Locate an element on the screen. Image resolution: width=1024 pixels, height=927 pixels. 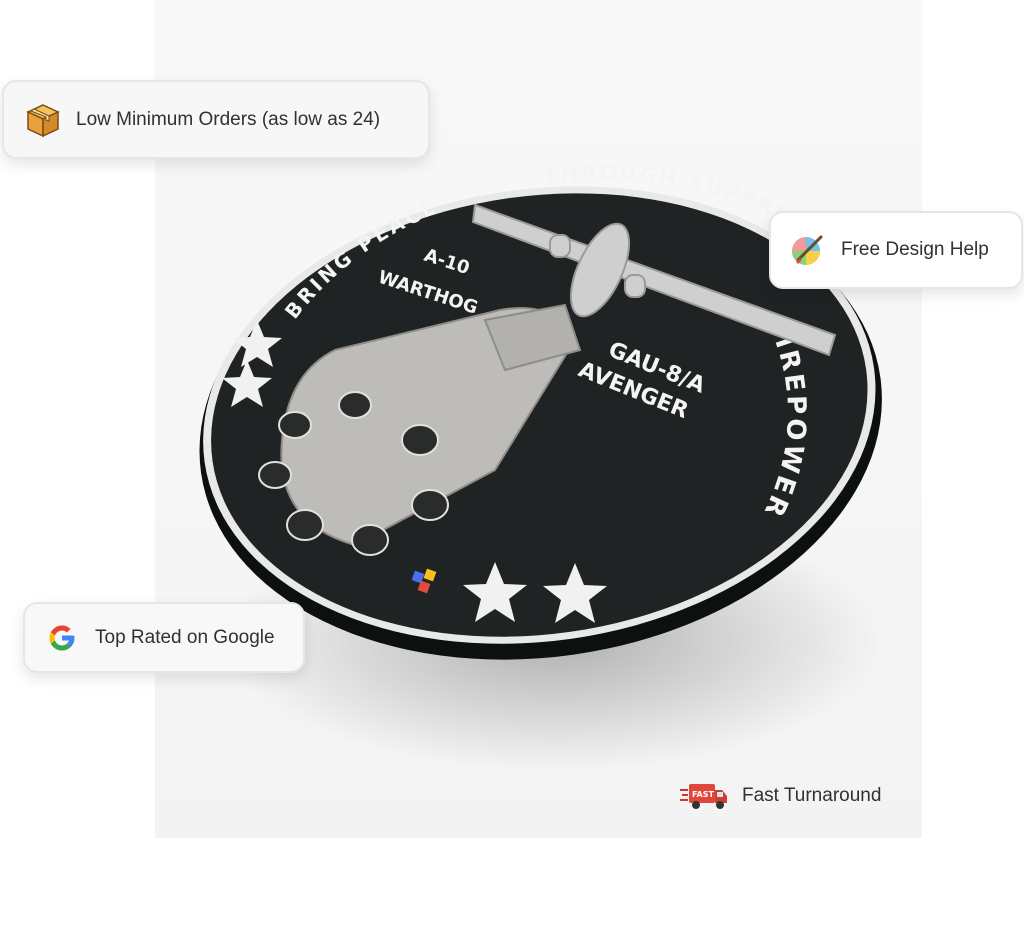
fast-turnaround-label: FAST Fast Turnaround is located at coordinates (780, 796).